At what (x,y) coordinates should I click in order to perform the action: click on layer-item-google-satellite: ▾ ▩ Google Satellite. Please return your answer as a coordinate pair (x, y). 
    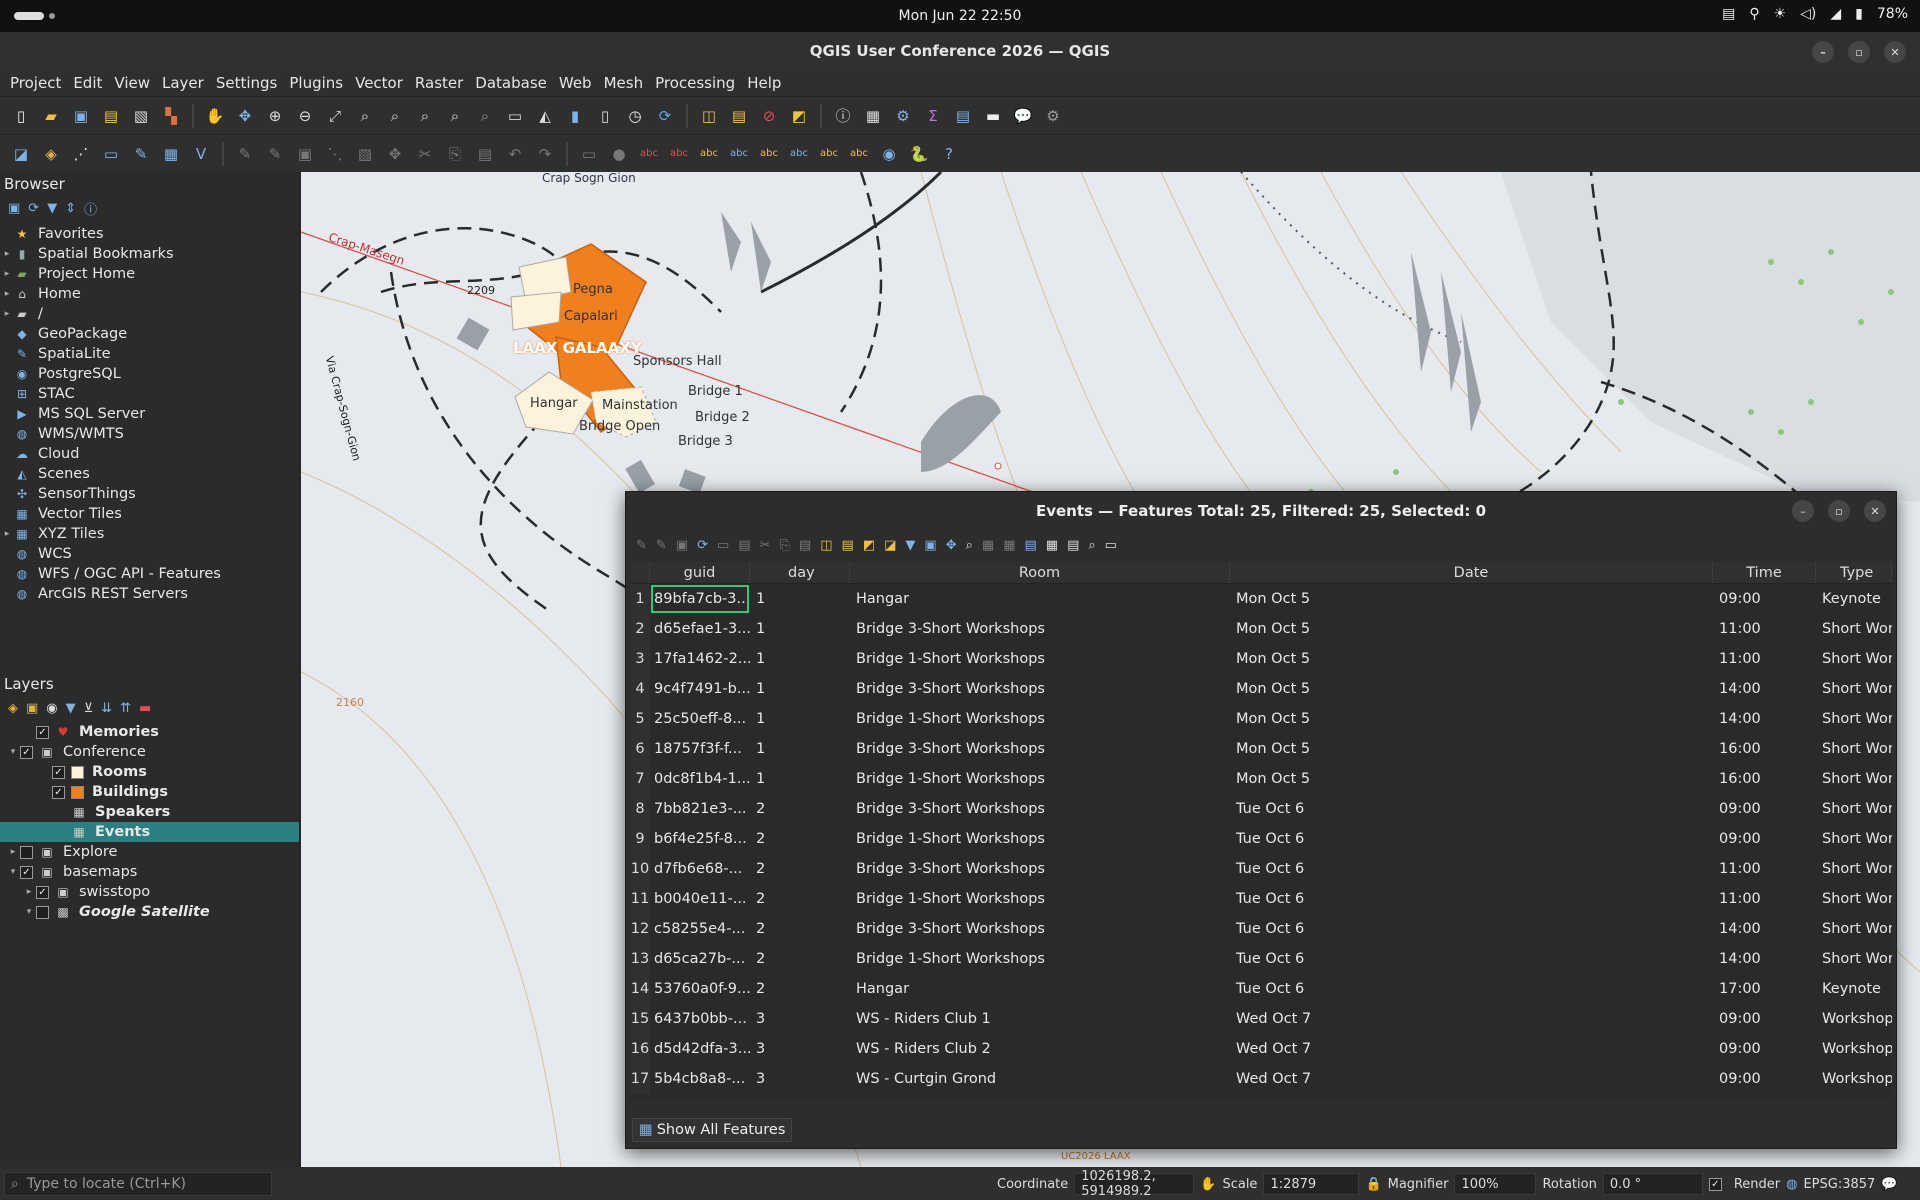
    Looking at the image, I should click on (149, 912).